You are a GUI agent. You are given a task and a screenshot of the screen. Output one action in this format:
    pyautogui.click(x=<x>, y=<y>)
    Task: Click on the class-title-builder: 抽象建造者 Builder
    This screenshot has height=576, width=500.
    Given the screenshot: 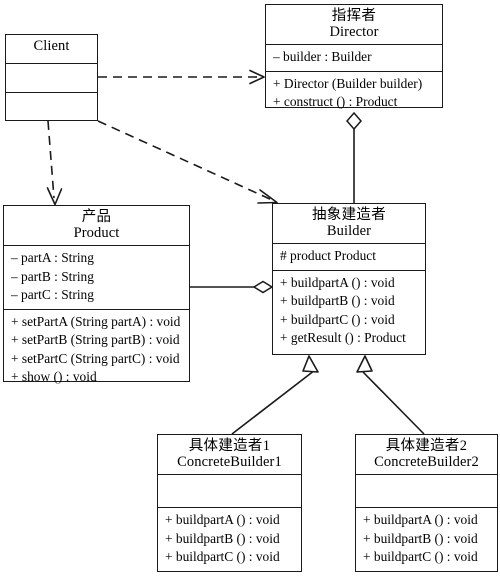 What is the action you would take?
    pyautogui.click(x=349, y=224)
    